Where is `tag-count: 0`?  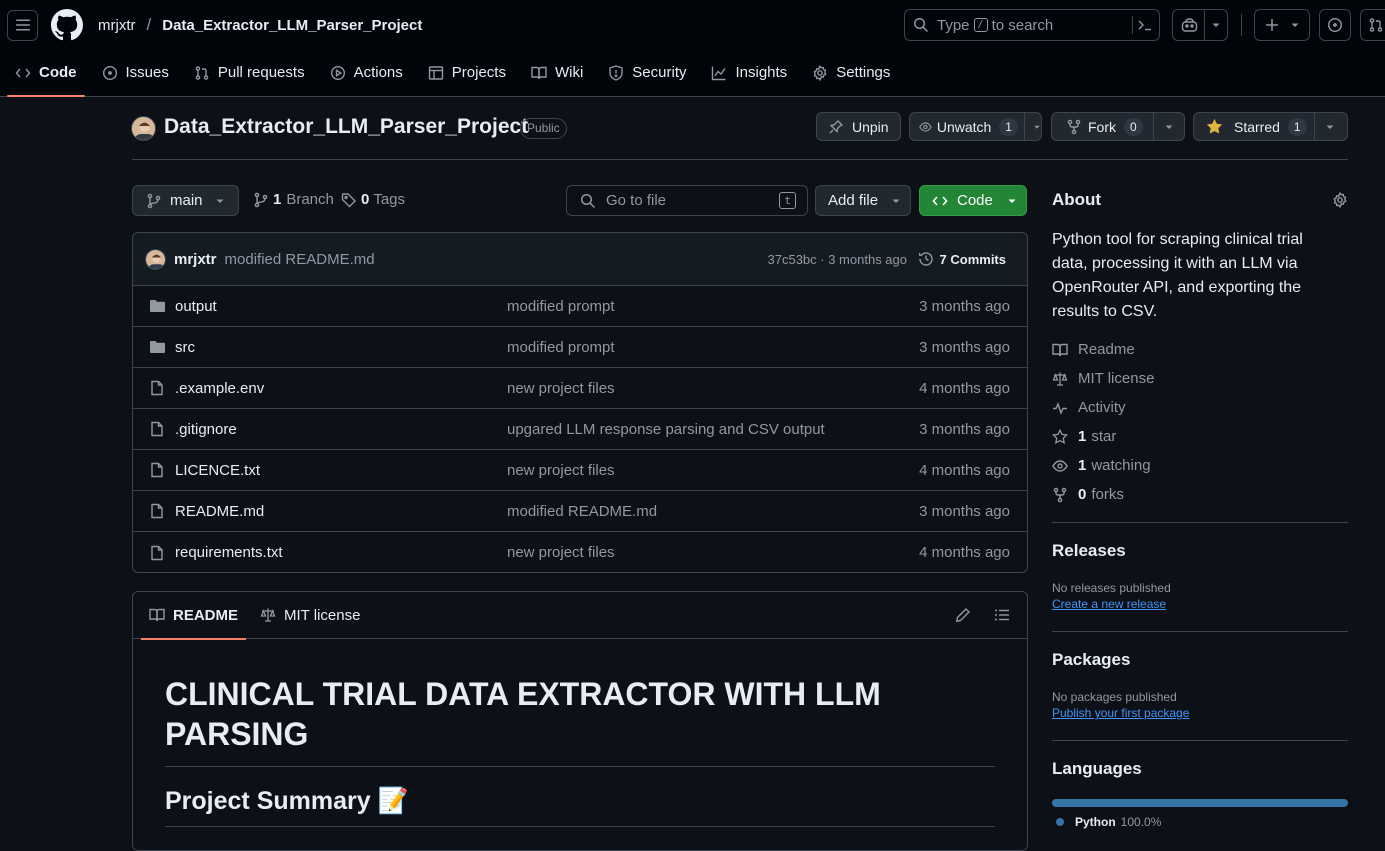
tag-count: 0 is located at coordinates (365, 199).